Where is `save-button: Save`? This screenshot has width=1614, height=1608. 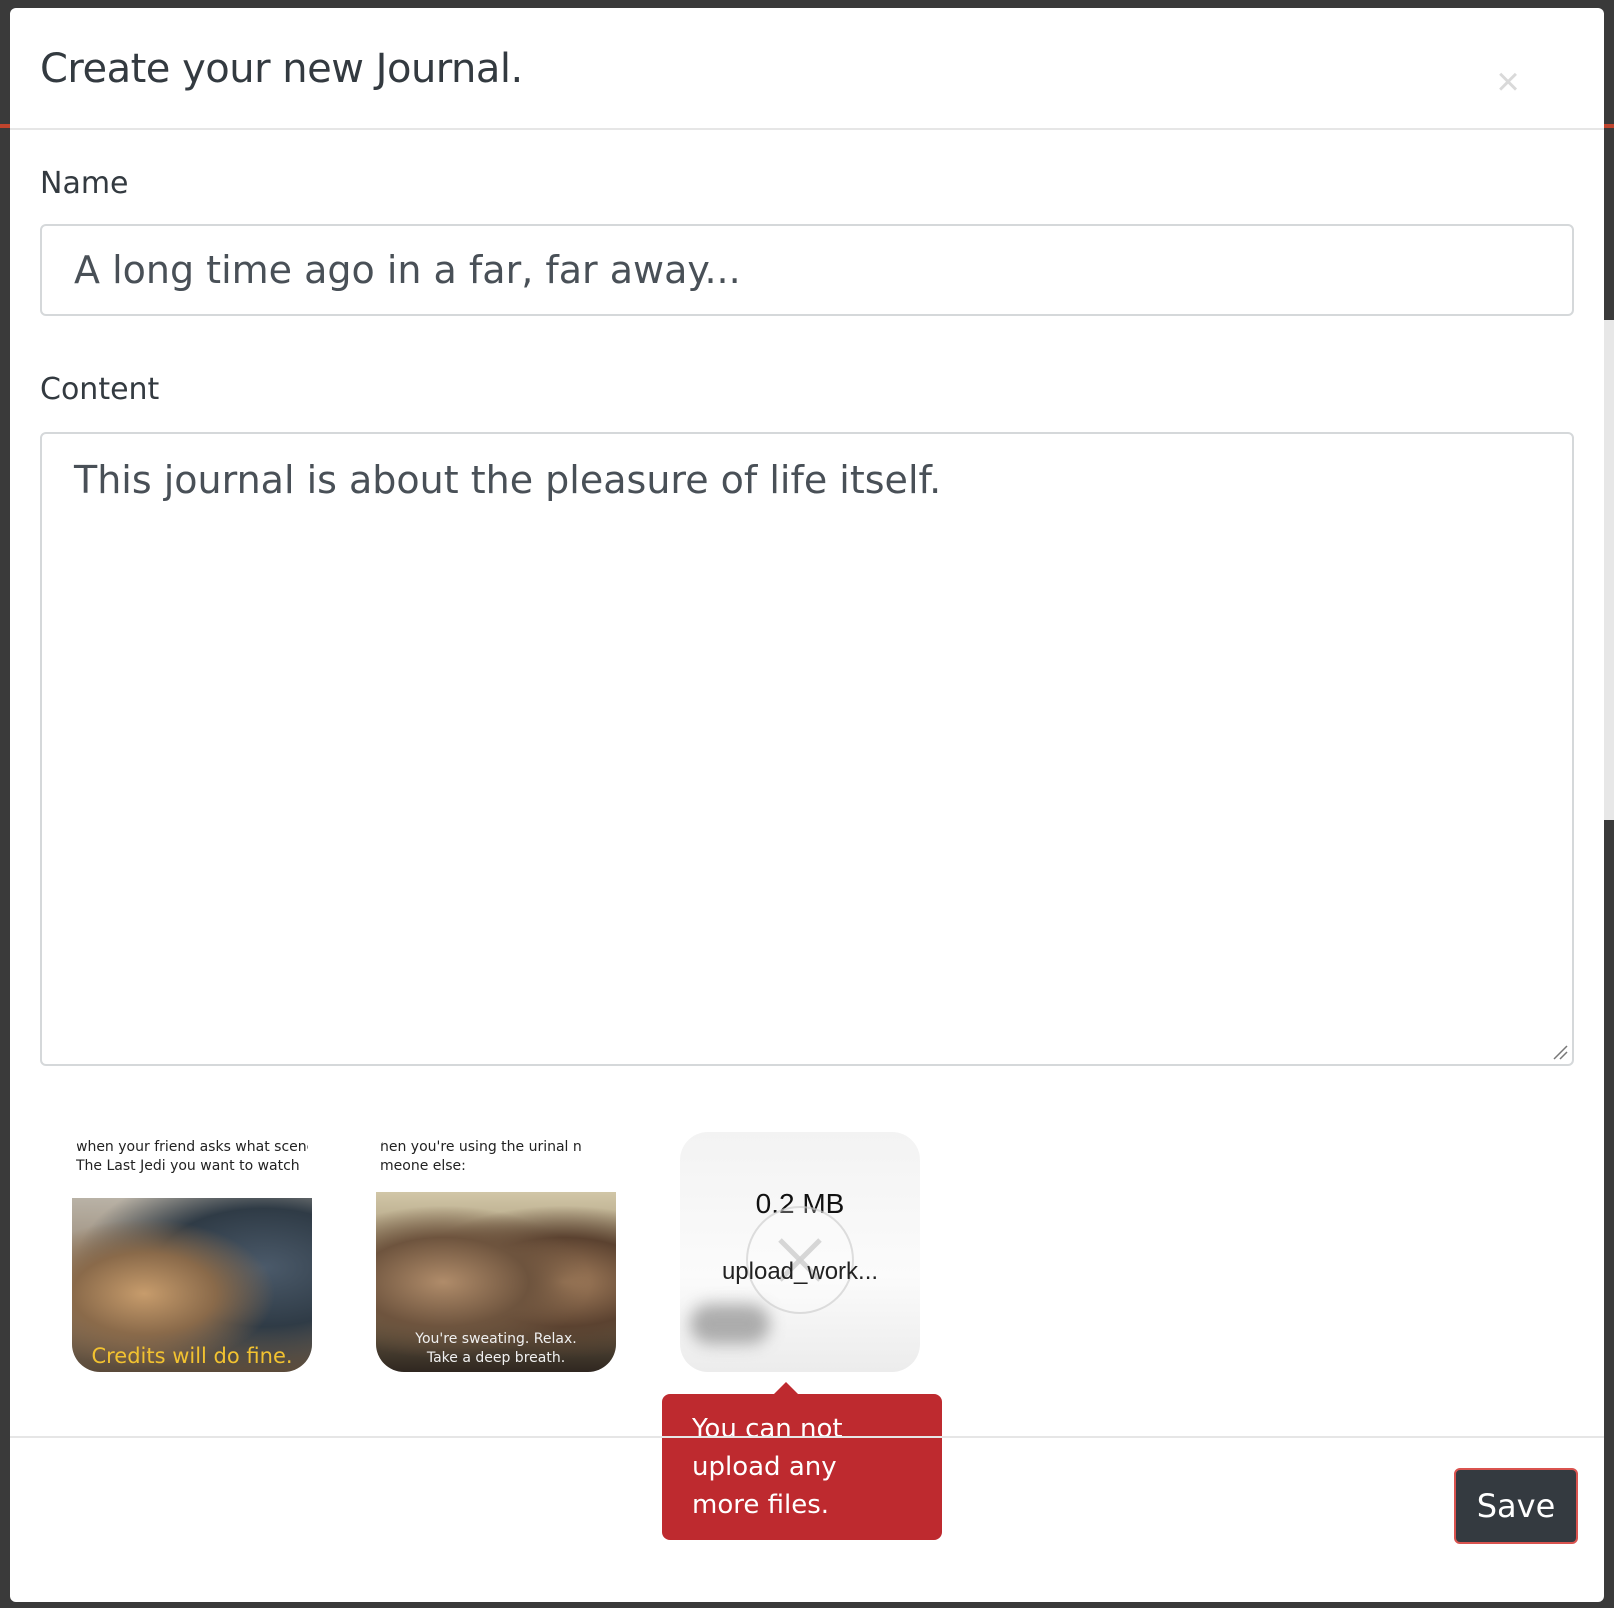 save-button: Save is located at coordinates (1516, 1506).